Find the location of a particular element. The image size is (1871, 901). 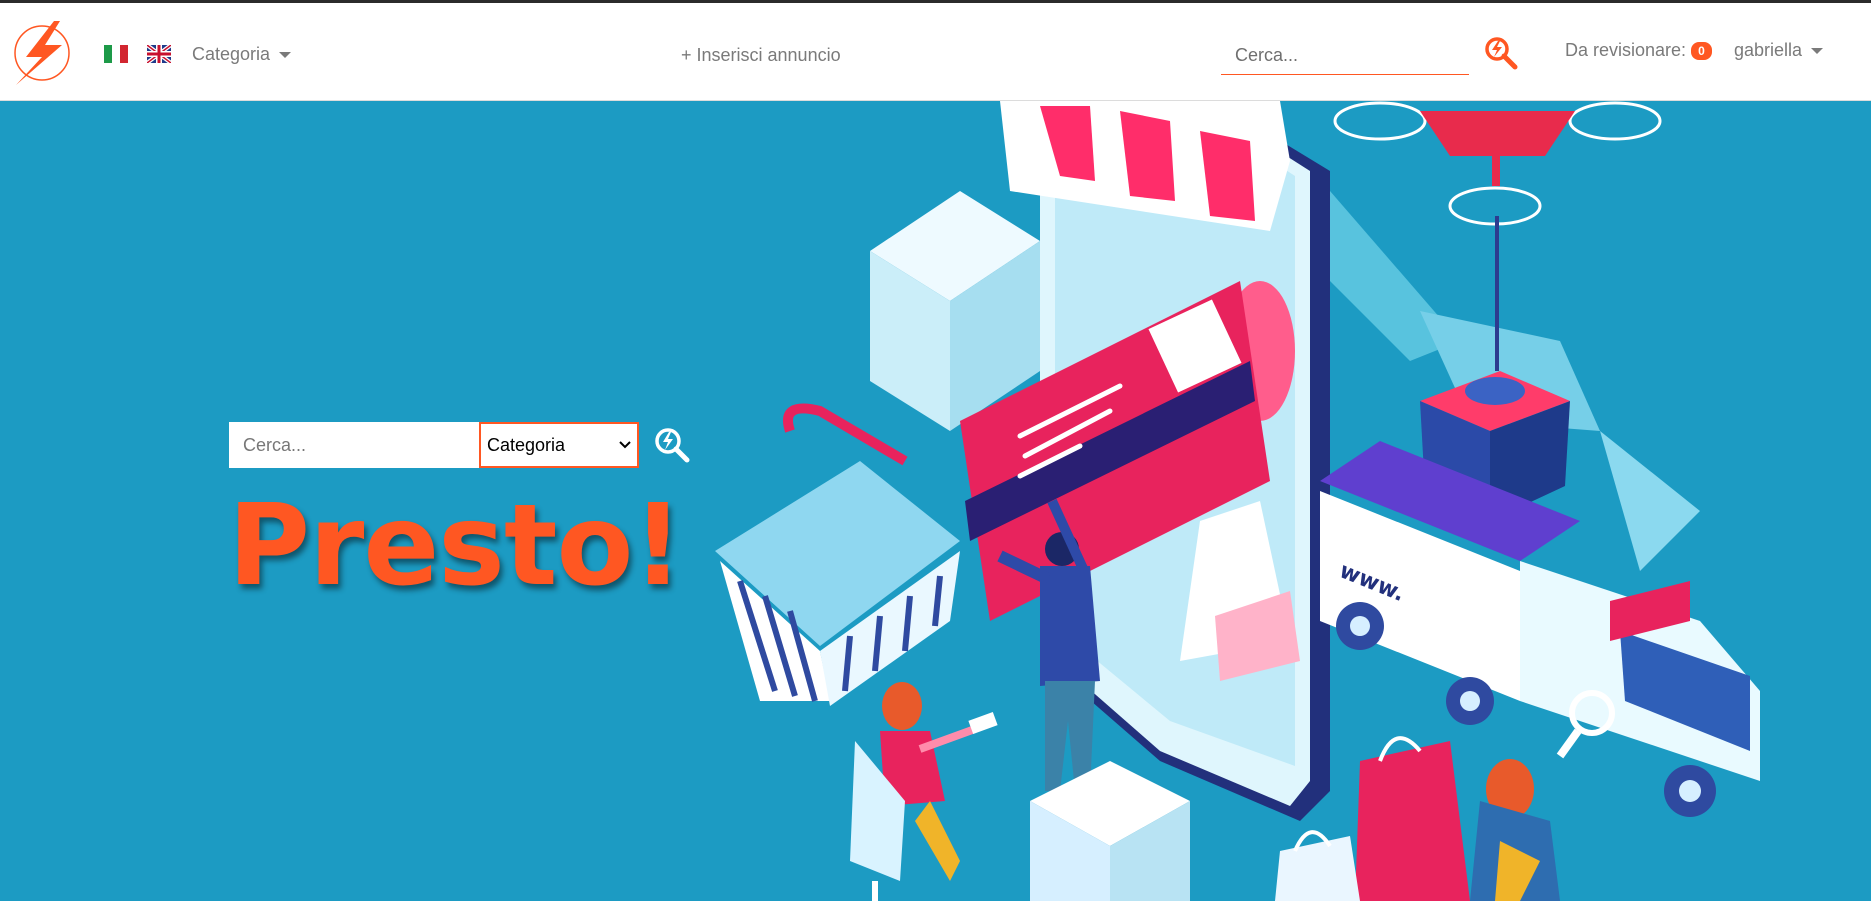

category-select: Categoria is located at coordinates (559, 445).